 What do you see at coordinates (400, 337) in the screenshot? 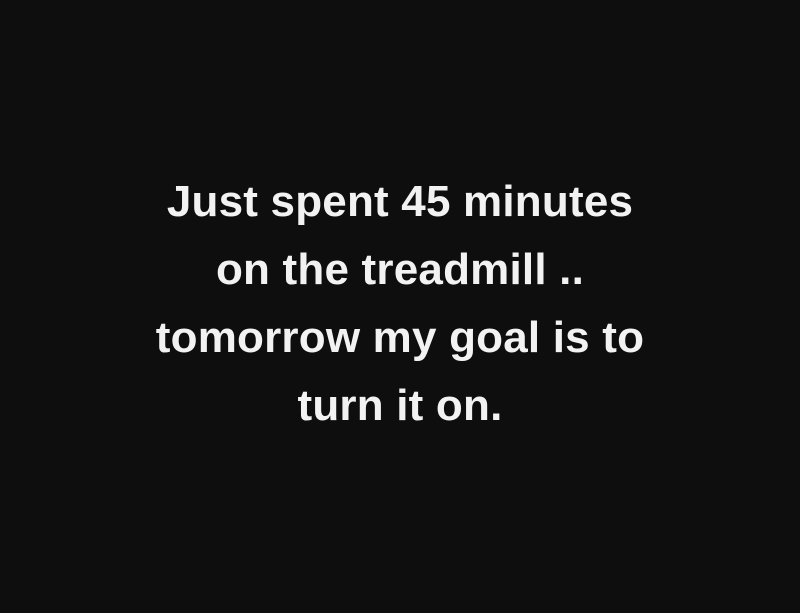
I see `quote-line-3: tomorrow my goal is to` at bounding box center [400, 337].